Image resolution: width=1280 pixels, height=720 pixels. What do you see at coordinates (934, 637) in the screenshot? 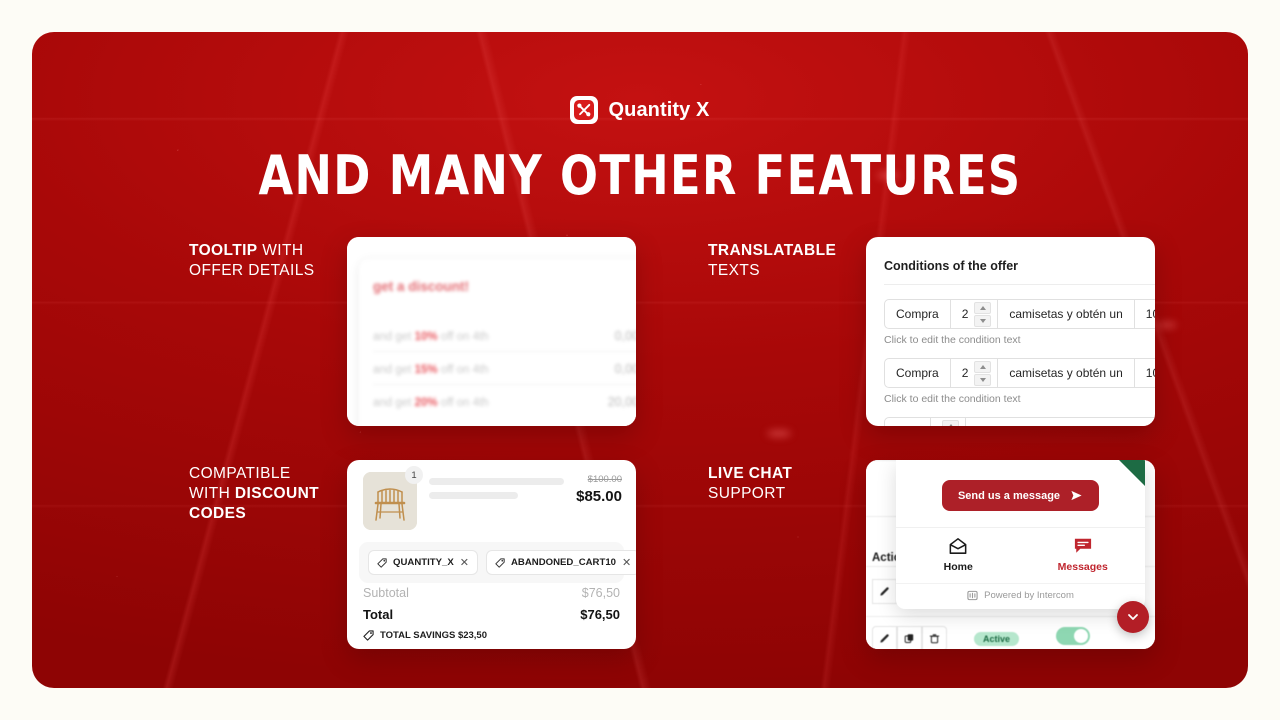
I see `trash-icon` at bounding box center [934, 637].